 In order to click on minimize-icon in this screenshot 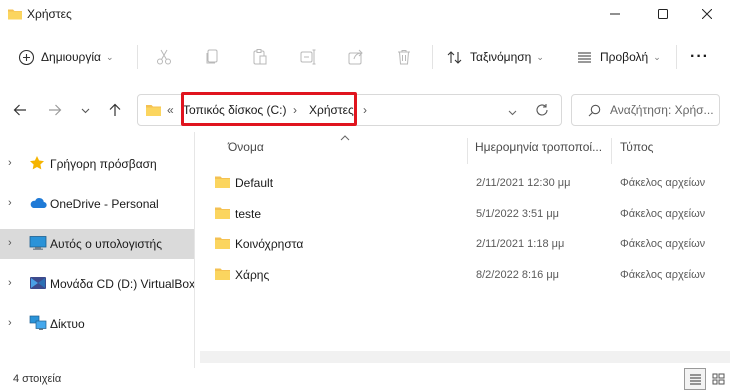, I will do `click(615, 14)`.